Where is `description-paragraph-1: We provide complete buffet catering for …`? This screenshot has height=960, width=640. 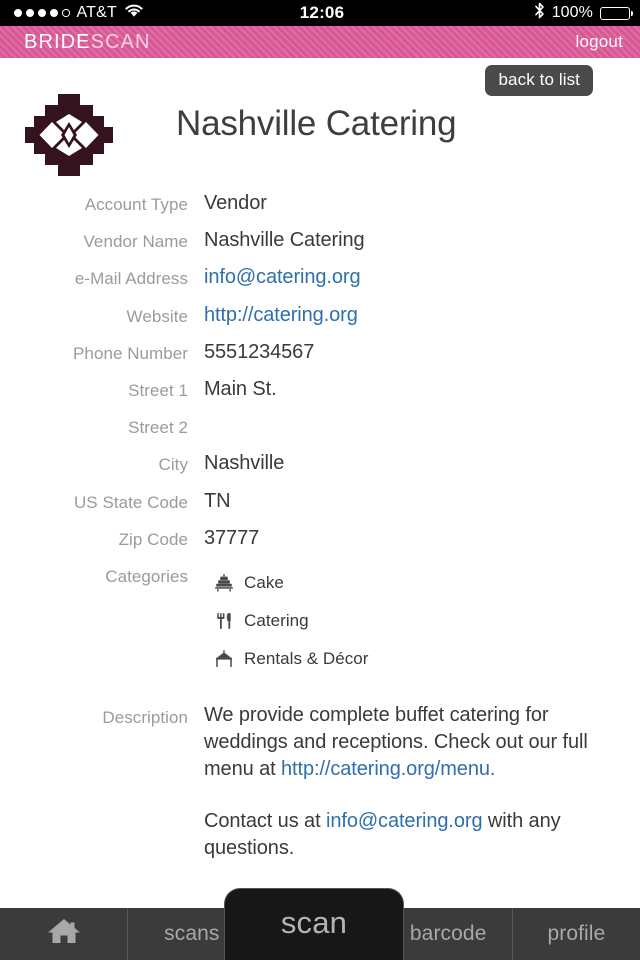 description-paragraph-1: We provide complete buffet catering for … is located at coordinates (402, 742).